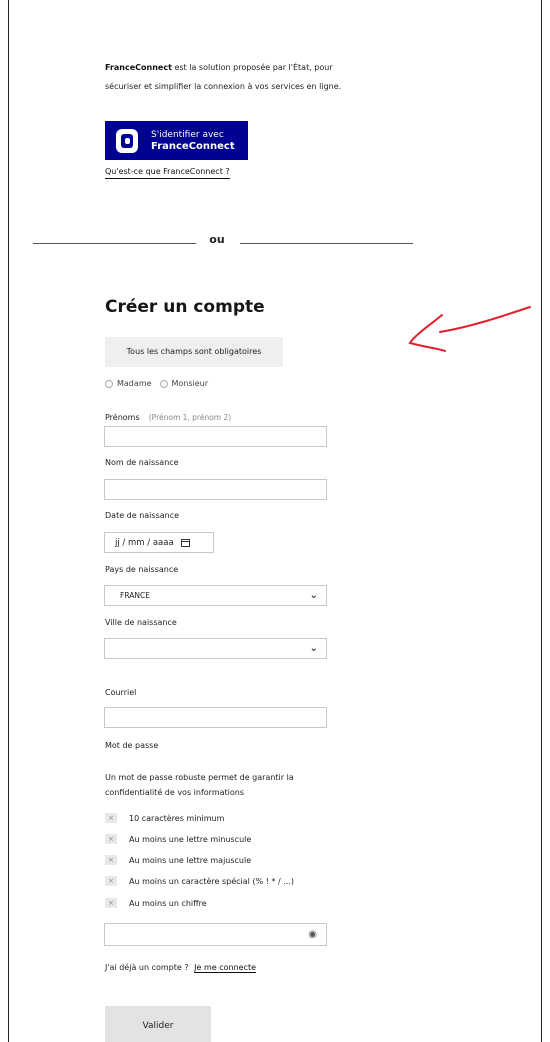  I want to click on franceconnect-logo-icon, so click(127, 140).